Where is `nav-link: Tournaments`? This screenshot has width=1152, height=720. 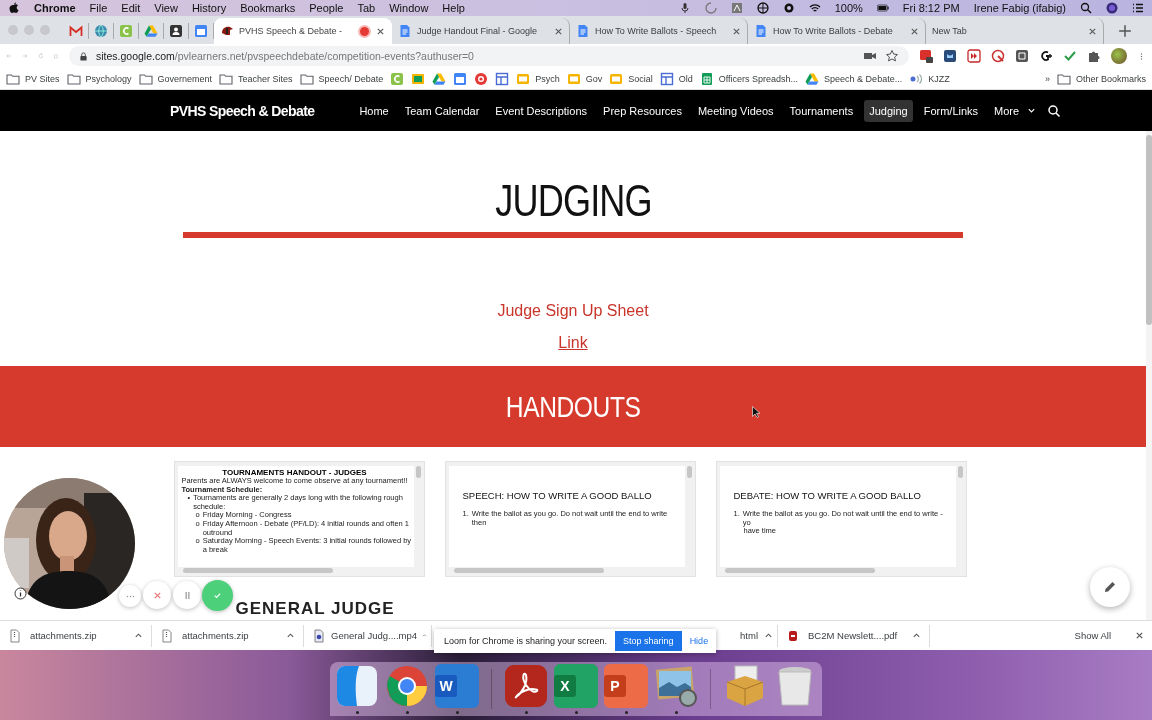
nav-link: Tournaments is located at coordinates (821, 110).